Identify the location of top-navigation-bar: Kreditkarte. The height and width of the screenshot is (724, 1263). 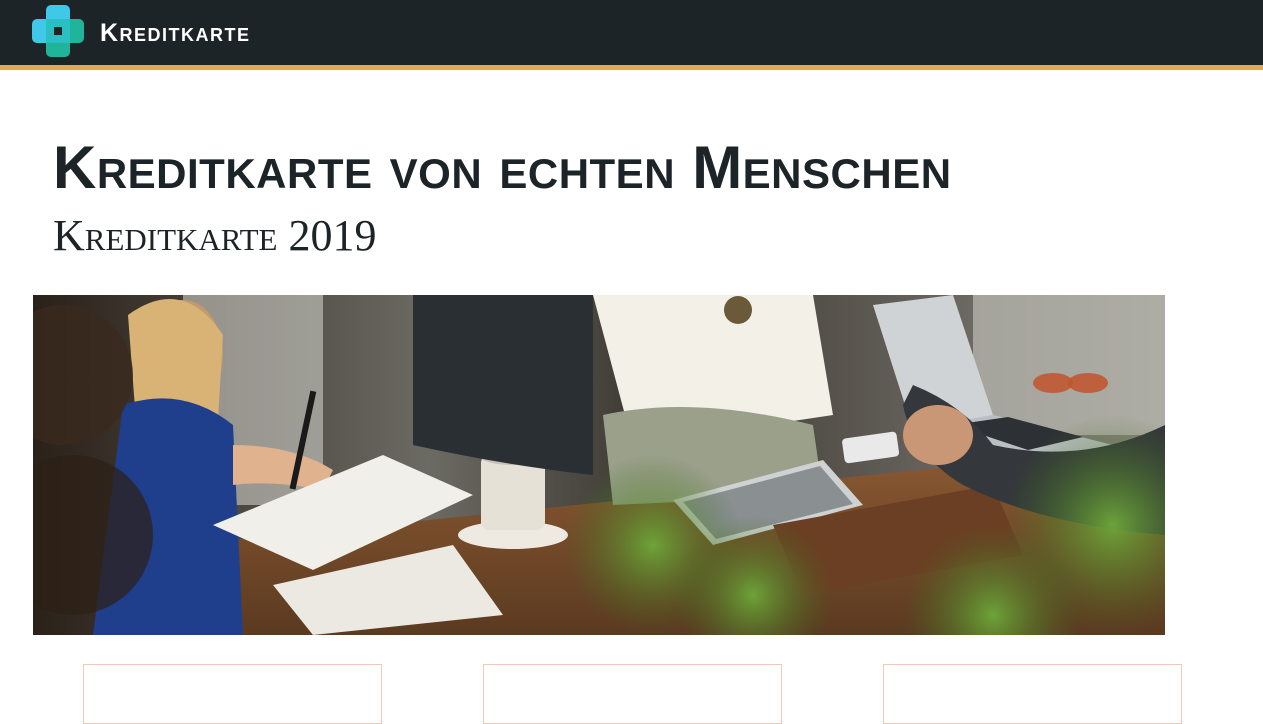
(631, 35).